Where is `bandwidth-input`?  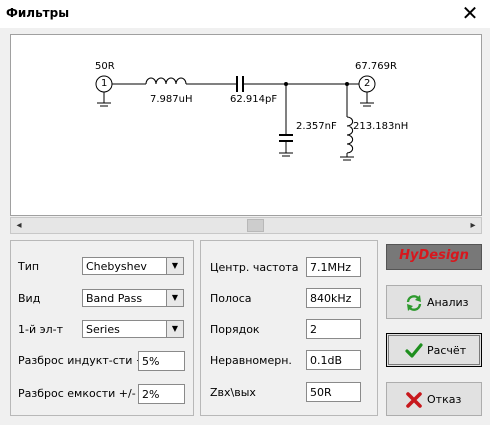
bandwidth-input is located at coordinates (333, 298).